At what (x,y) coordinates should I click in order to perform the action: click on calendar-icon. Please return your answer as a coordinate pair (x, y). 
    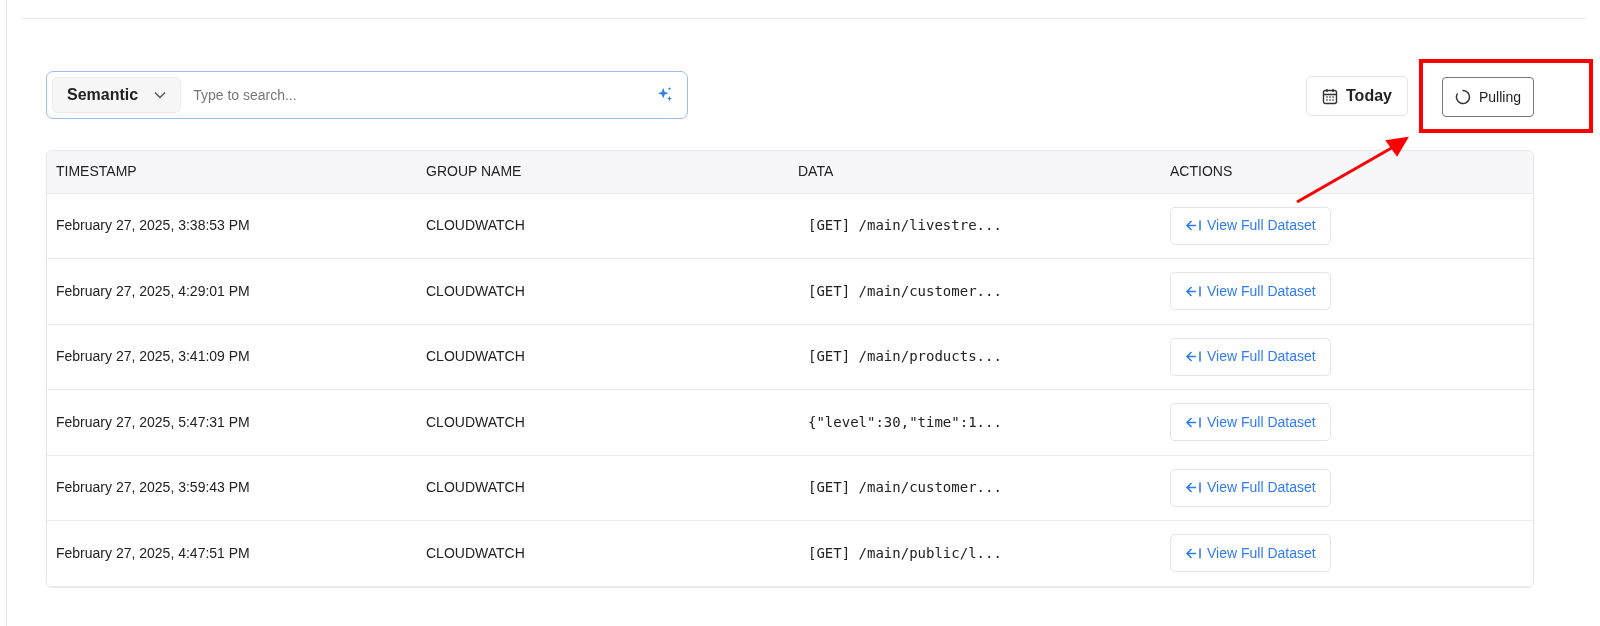
    Looking at the image, I should click on (1330, 96).